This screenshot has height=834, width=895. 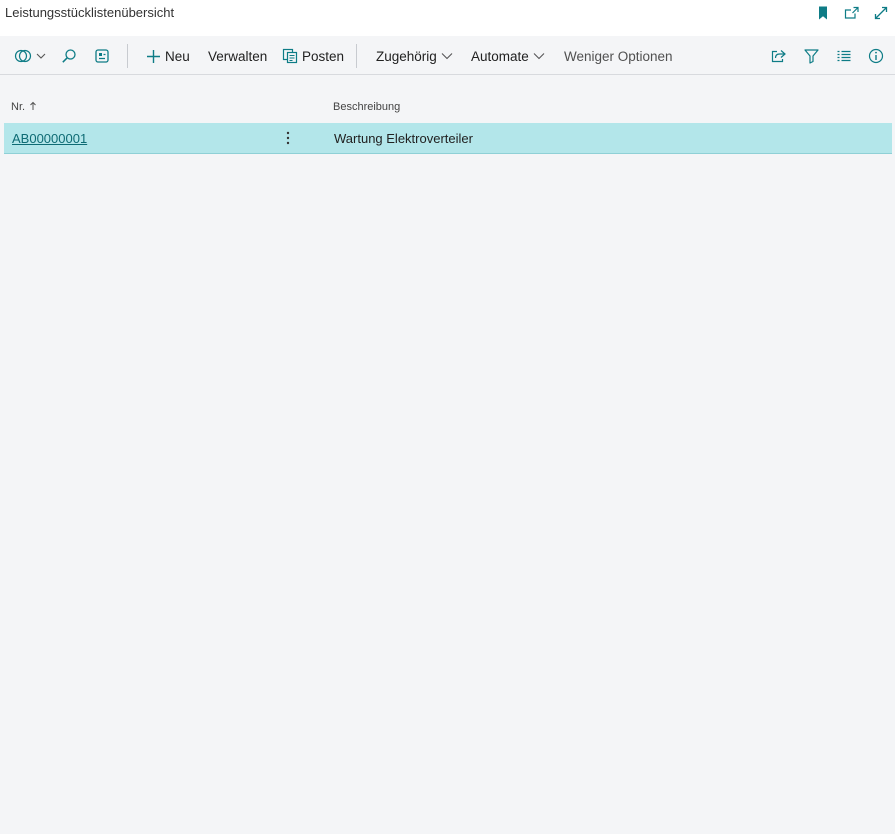 I want to click on bookmark-icon, so click(x=823, y=13).